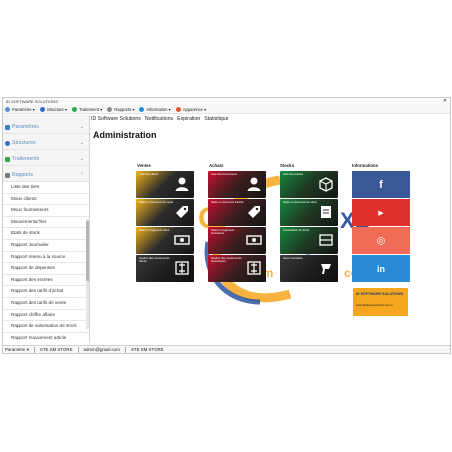 The width and height of the screenshot is (452, 452). Describe the element at coordinates (46, 222) in the screenshot. I see `sidebar-item: Mouvements/Tier` at that location.